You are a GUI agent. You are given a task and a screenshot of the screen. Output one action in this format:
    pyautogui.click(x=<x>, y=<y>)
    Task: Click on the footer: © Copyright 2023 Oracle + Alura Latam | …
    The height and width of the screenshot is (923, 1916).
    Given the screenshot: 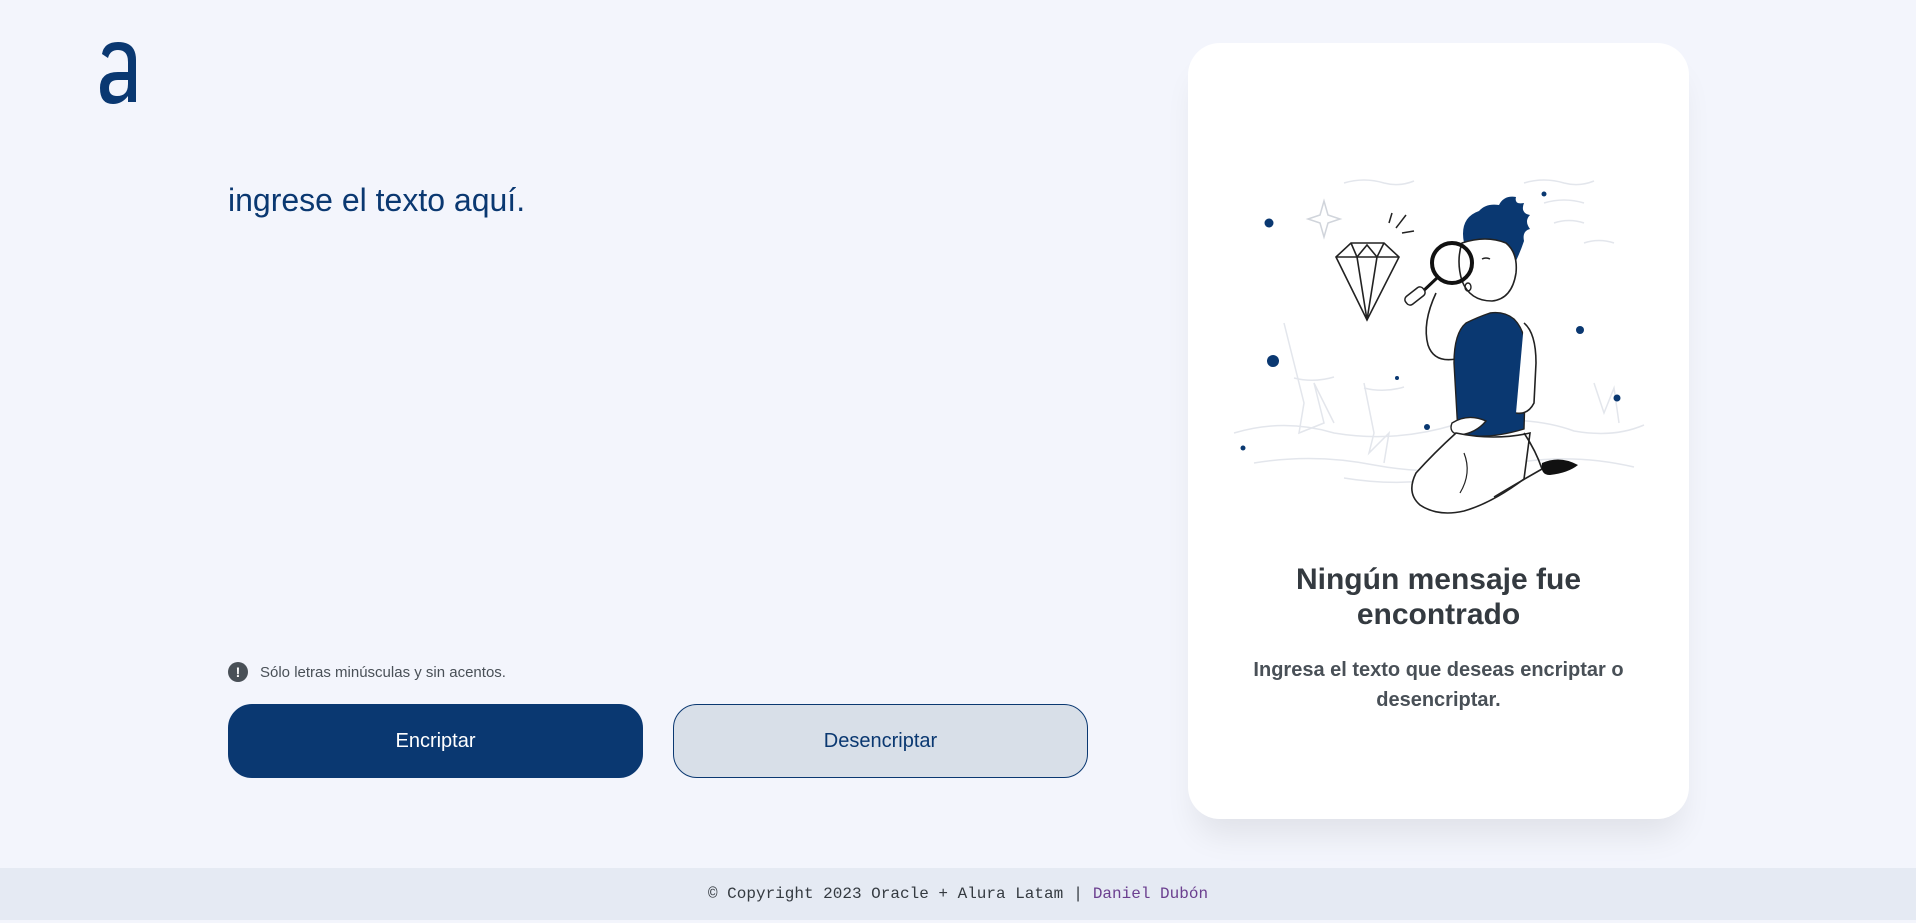 What is the action you would take?
    pyautogui.click(x=958, y=894)
    